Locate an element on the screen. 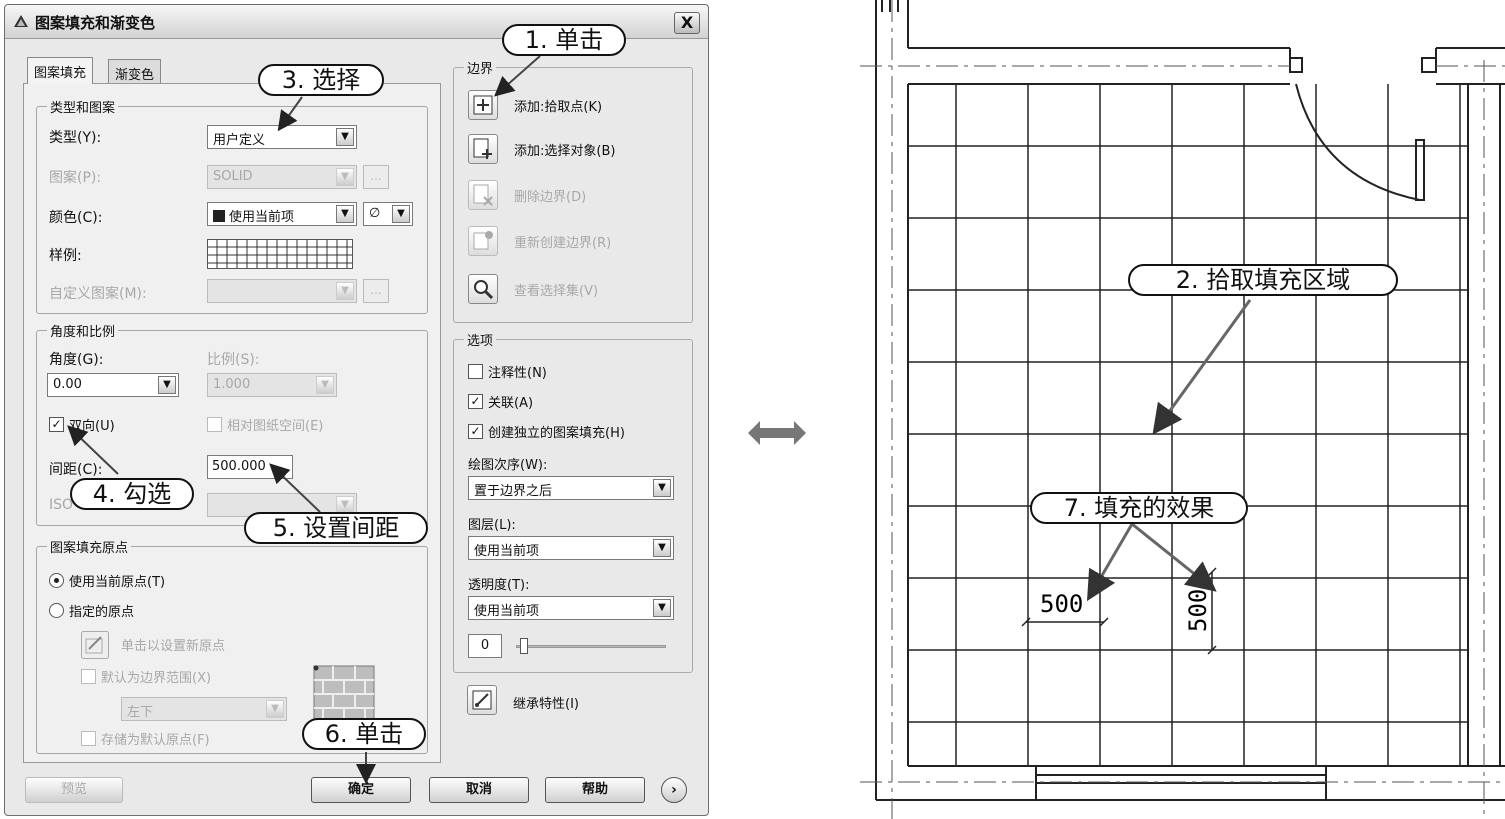  relative-paper-checkbox is located at coordinates (214, 424).